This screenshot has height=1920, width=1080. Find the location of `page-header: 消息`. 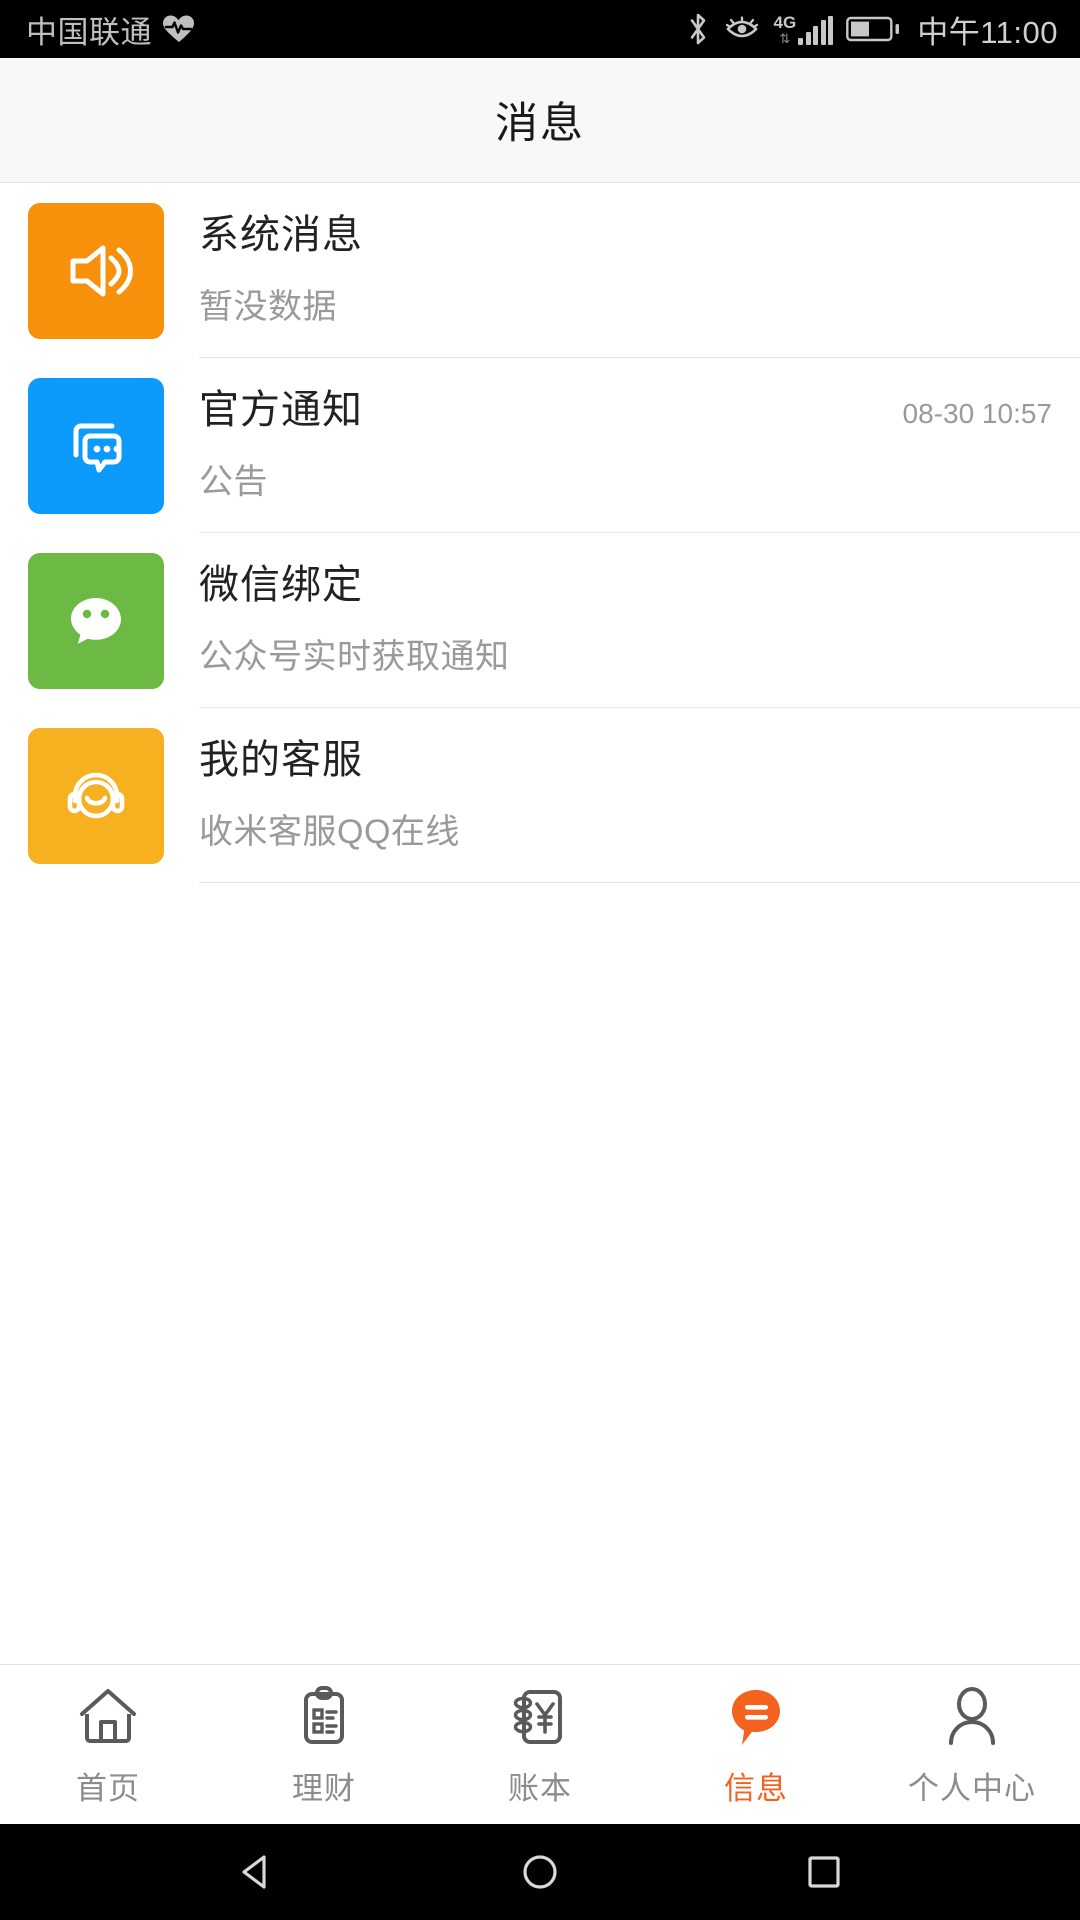

page-header: 消息 is located at coordinates (540, 120).